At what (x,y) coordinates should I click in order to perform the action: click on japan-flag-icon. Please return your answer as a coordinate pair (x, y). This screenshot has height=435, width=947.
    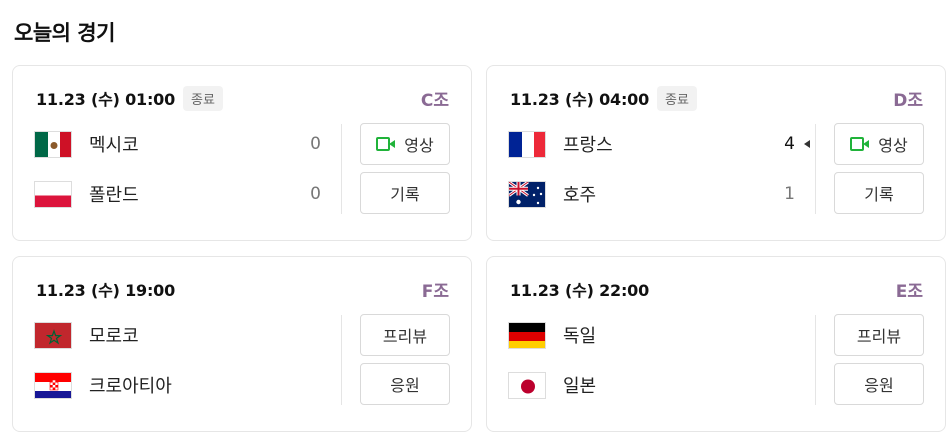
    Looking at the image, I should click on (527, 385).